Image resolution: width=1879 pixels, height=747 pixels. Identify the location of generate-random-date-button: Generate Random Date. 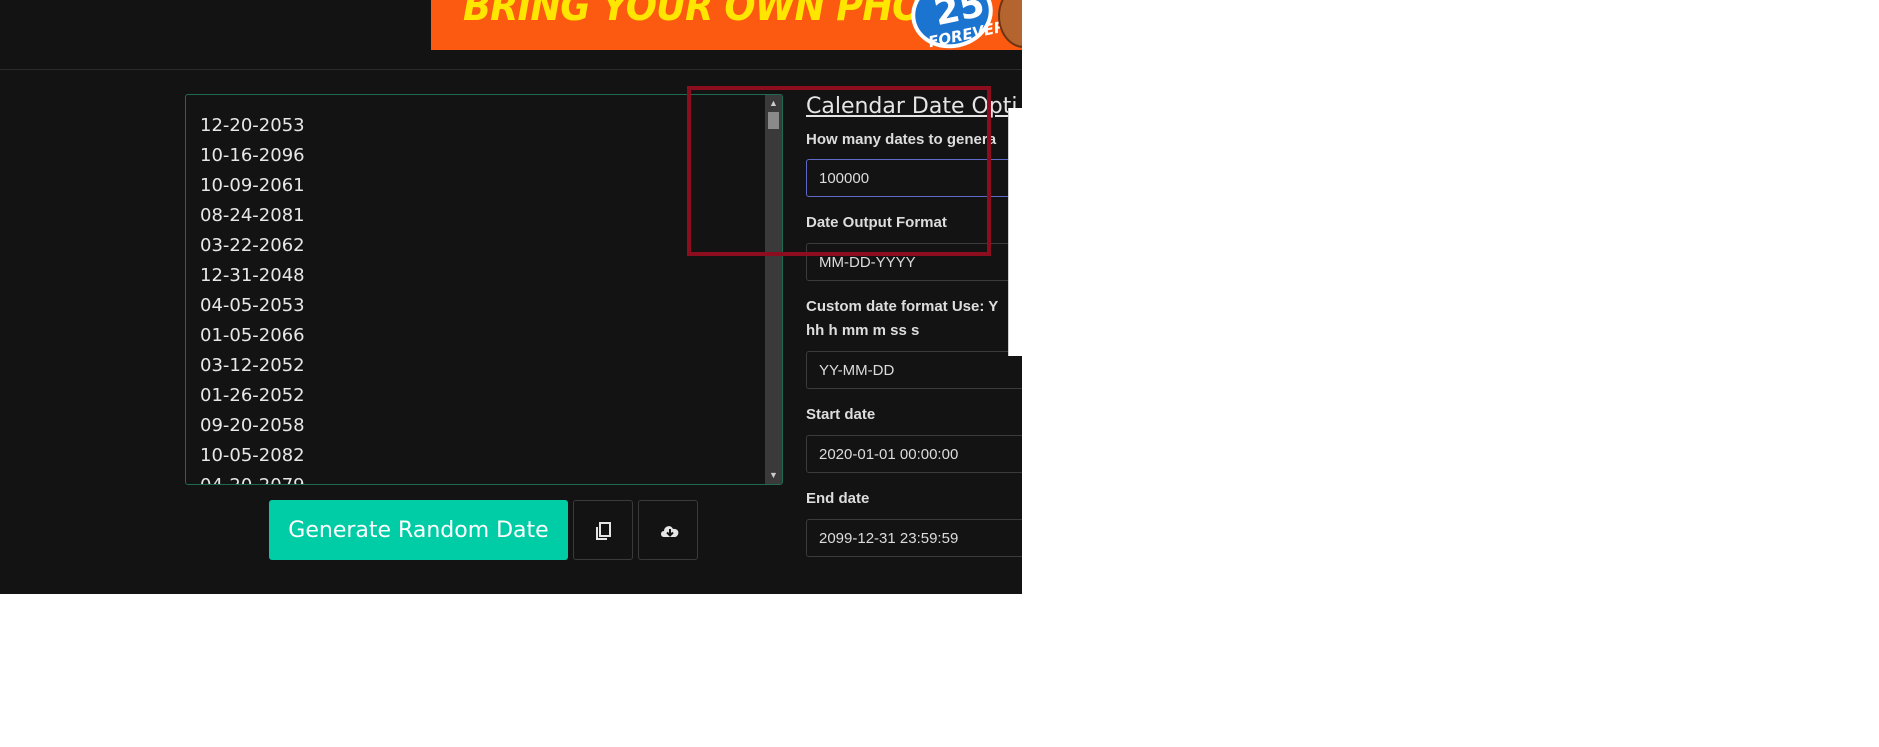
(418, 530).